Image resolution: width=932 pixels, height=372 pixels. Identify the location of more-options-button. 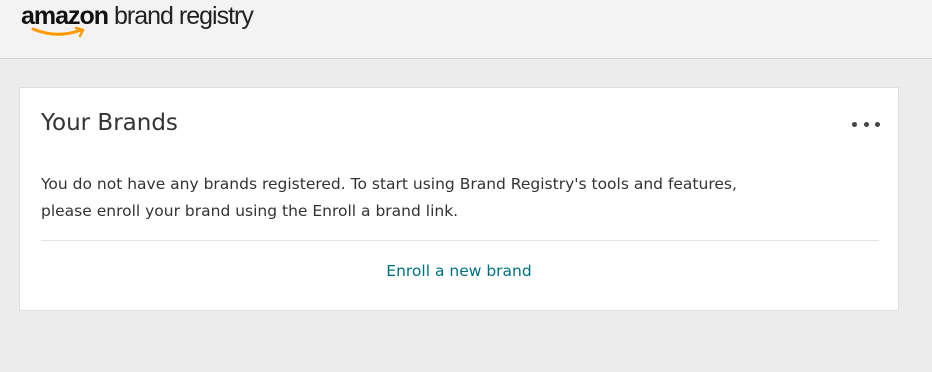
(866, 124).